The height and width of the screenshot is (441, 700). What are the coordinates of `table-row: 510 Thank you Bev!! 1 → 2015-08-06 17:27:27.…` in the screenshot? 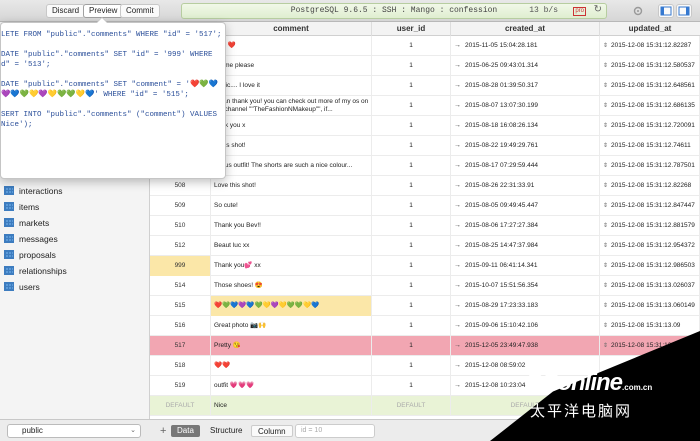 It's located at (425, 226).